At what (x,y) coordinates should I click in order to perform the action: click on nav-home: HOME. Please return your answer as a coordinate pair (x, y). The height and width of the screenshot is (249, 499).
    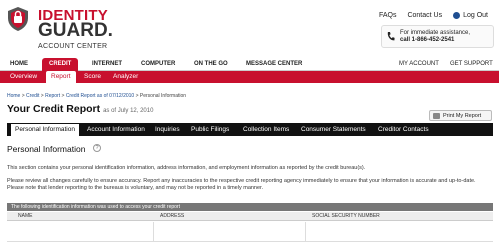
    Looking at the image, I should click on (19, 64).